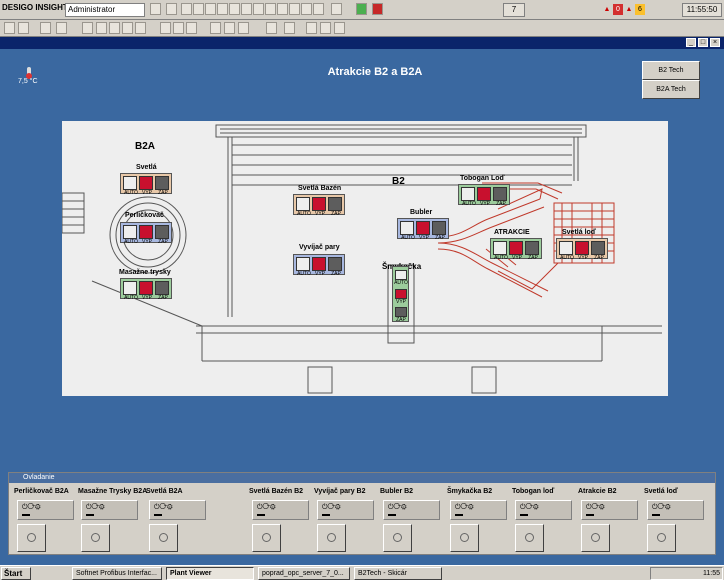 The width and height of the screenshot is (724, 580). Describe the element at coordinates (319, 207) in the screenshot. I see `svetla-bazen-vyp-button: VYP` at that location.